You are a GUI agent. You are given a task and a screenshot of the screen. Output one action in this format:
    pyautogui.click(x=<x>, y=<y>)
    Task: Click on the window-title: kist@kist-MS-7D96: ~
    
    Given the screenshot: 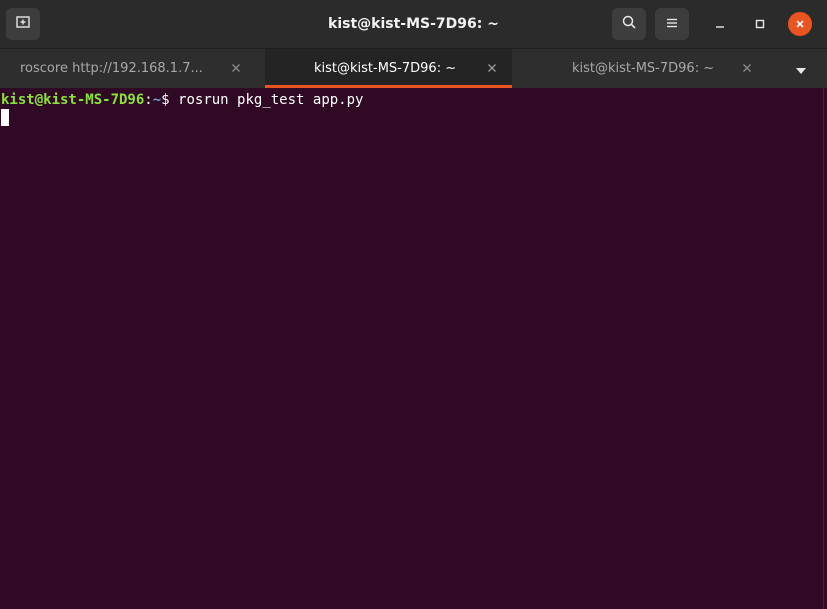 What is the action you would take?
    pyautogui.click(x=413, y=24)
    